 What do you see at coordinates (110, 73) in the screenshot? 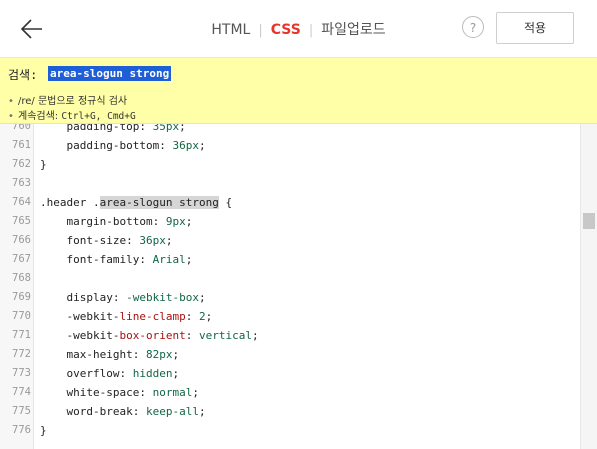
I see `search-input: area-slogun strong` at bounding box center [110, 73].